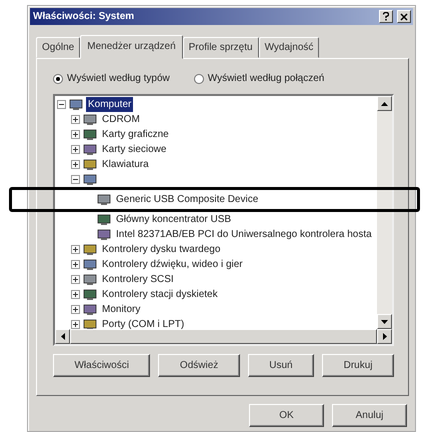 The height and width of the screenshot is (432, 423). Describe the element at coordinates (223, 336) in the screenshot. I see `horizontal-scrollbar` at that location.